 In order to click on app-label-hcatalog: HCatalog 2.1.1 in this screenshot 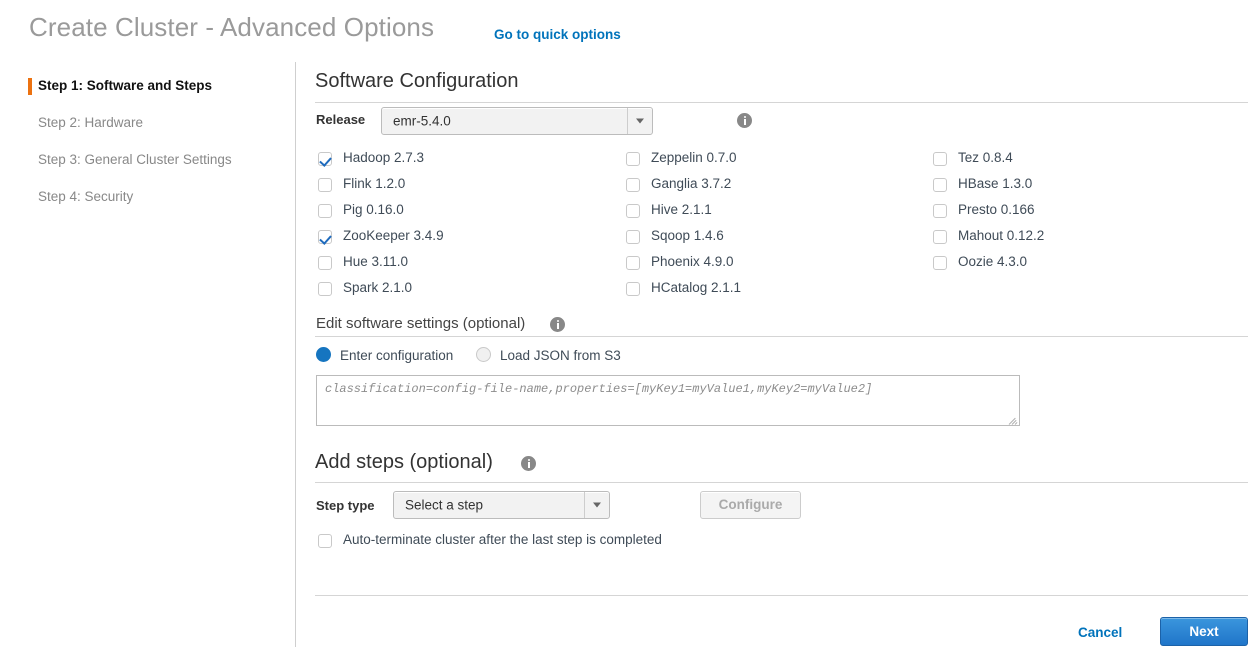, I will do `click(696, 287)`.